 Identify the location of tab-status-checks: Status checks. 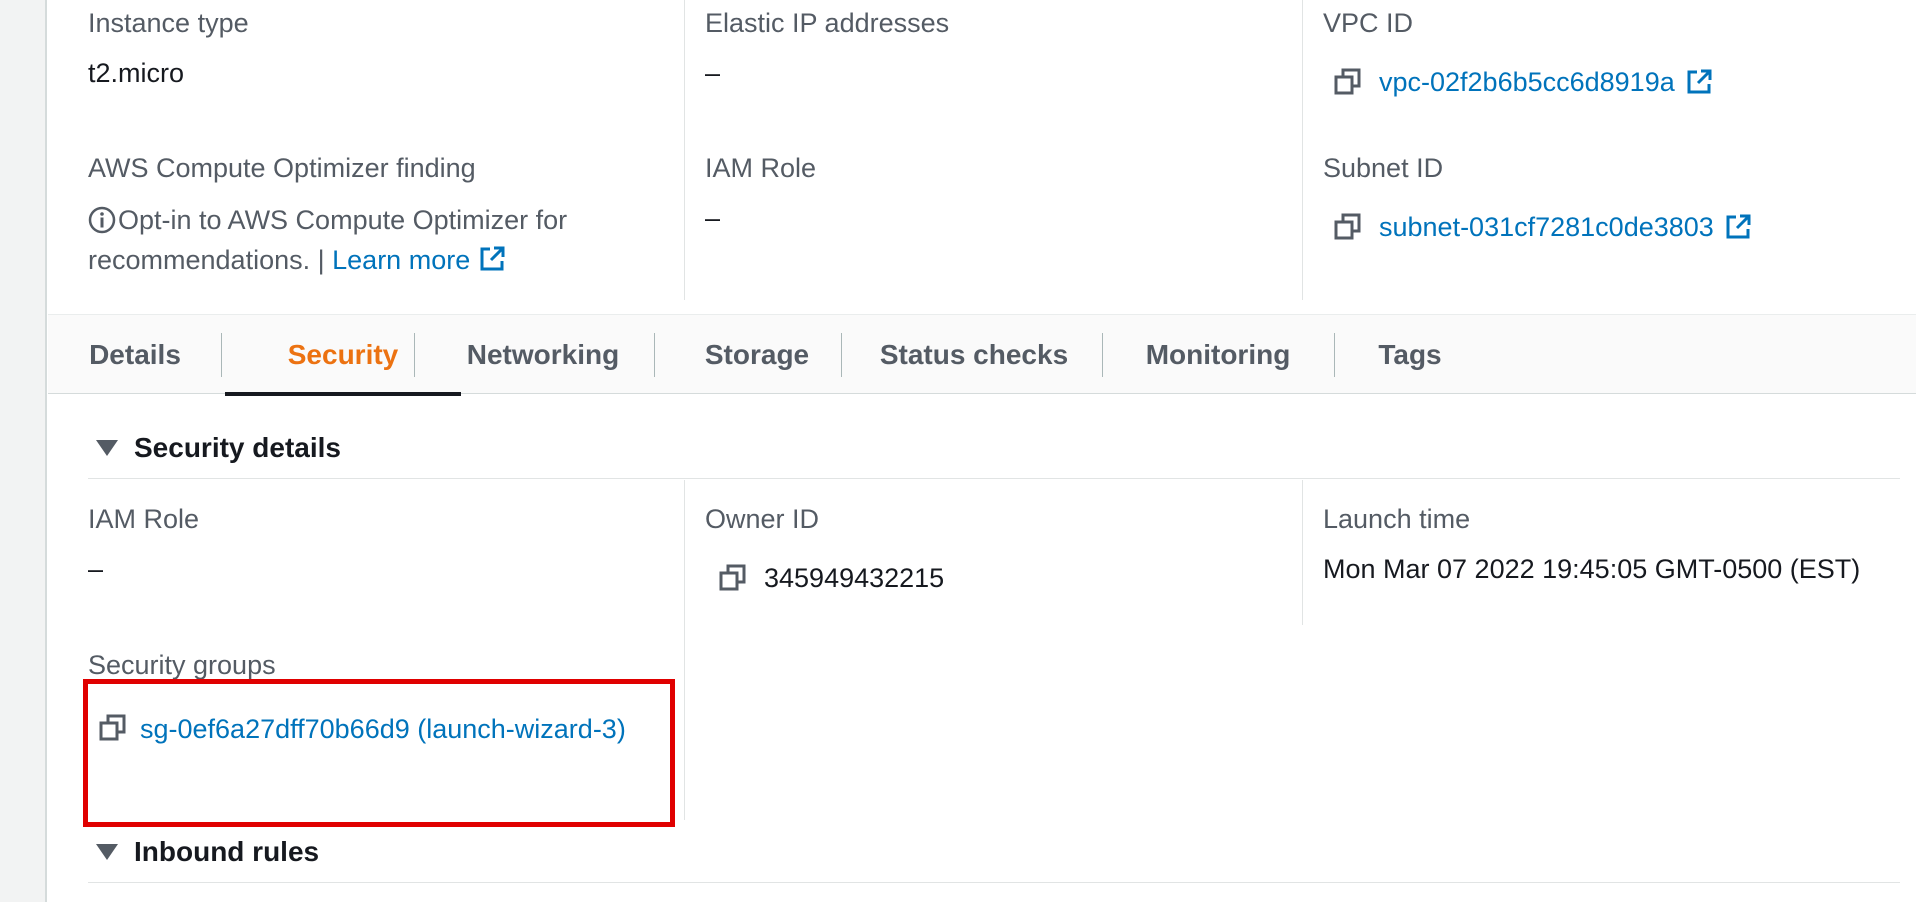
(974, 354).